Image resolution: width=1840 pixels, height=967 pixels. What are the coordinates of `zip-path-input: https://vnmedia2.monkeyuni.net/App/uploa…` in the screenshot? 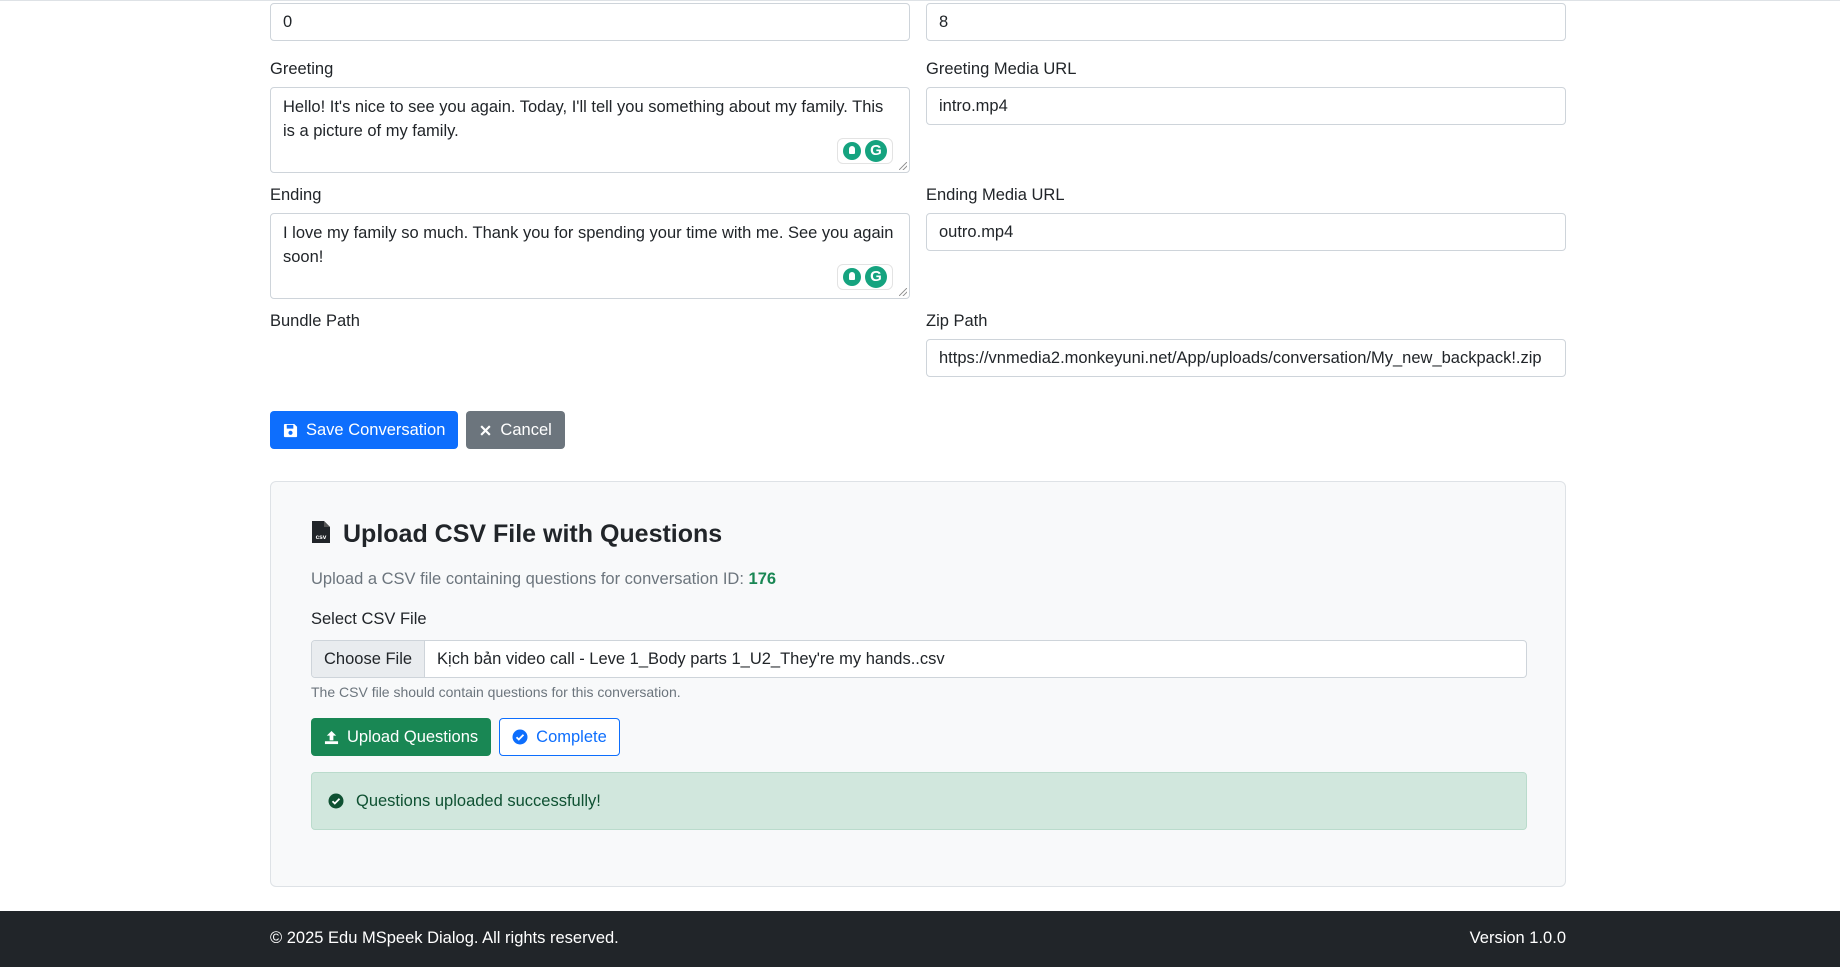 It's located at (1246, 358).